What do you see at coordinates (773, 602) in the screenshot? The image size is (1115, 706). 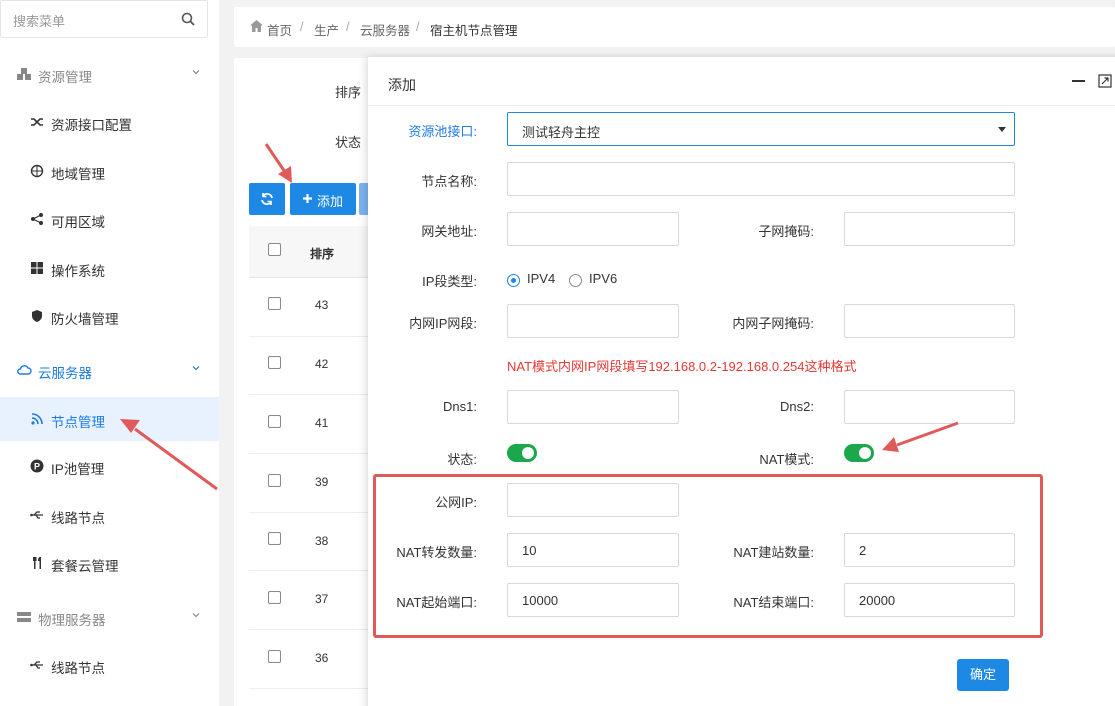 I see `nat-end-port-label: NAT结束端口:` at bounding box center [773, 602].